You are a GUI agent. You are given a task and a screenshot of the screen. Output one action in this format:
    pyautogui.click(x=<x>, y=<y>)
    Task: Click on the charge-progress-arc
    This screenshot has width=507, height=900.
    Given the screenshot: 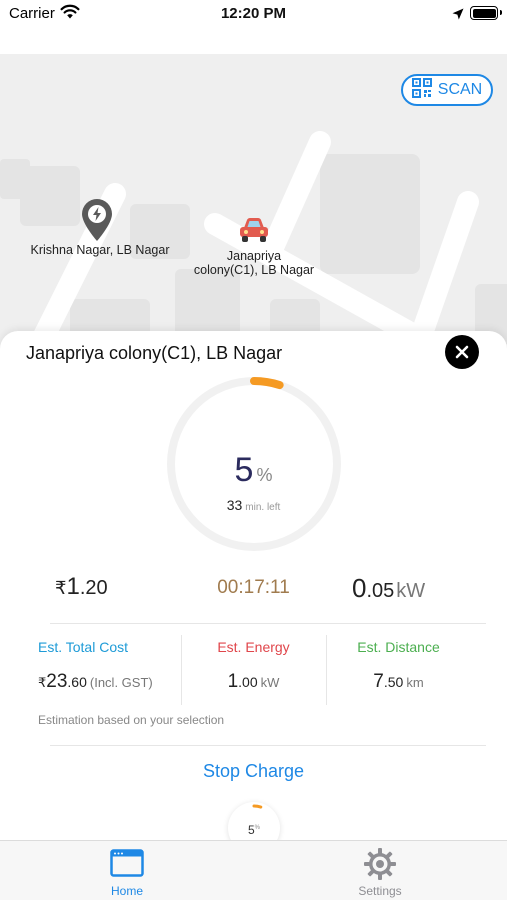 What is the action you would take?
    pyautogui.click(x=267, y=383)
    